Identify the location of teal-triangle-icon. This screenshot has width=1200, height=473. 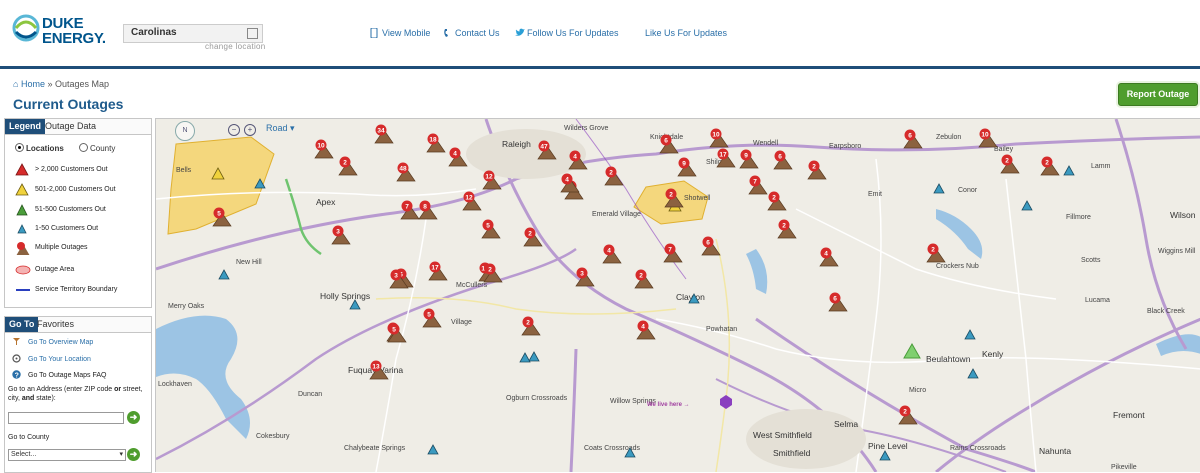
(22, 229).